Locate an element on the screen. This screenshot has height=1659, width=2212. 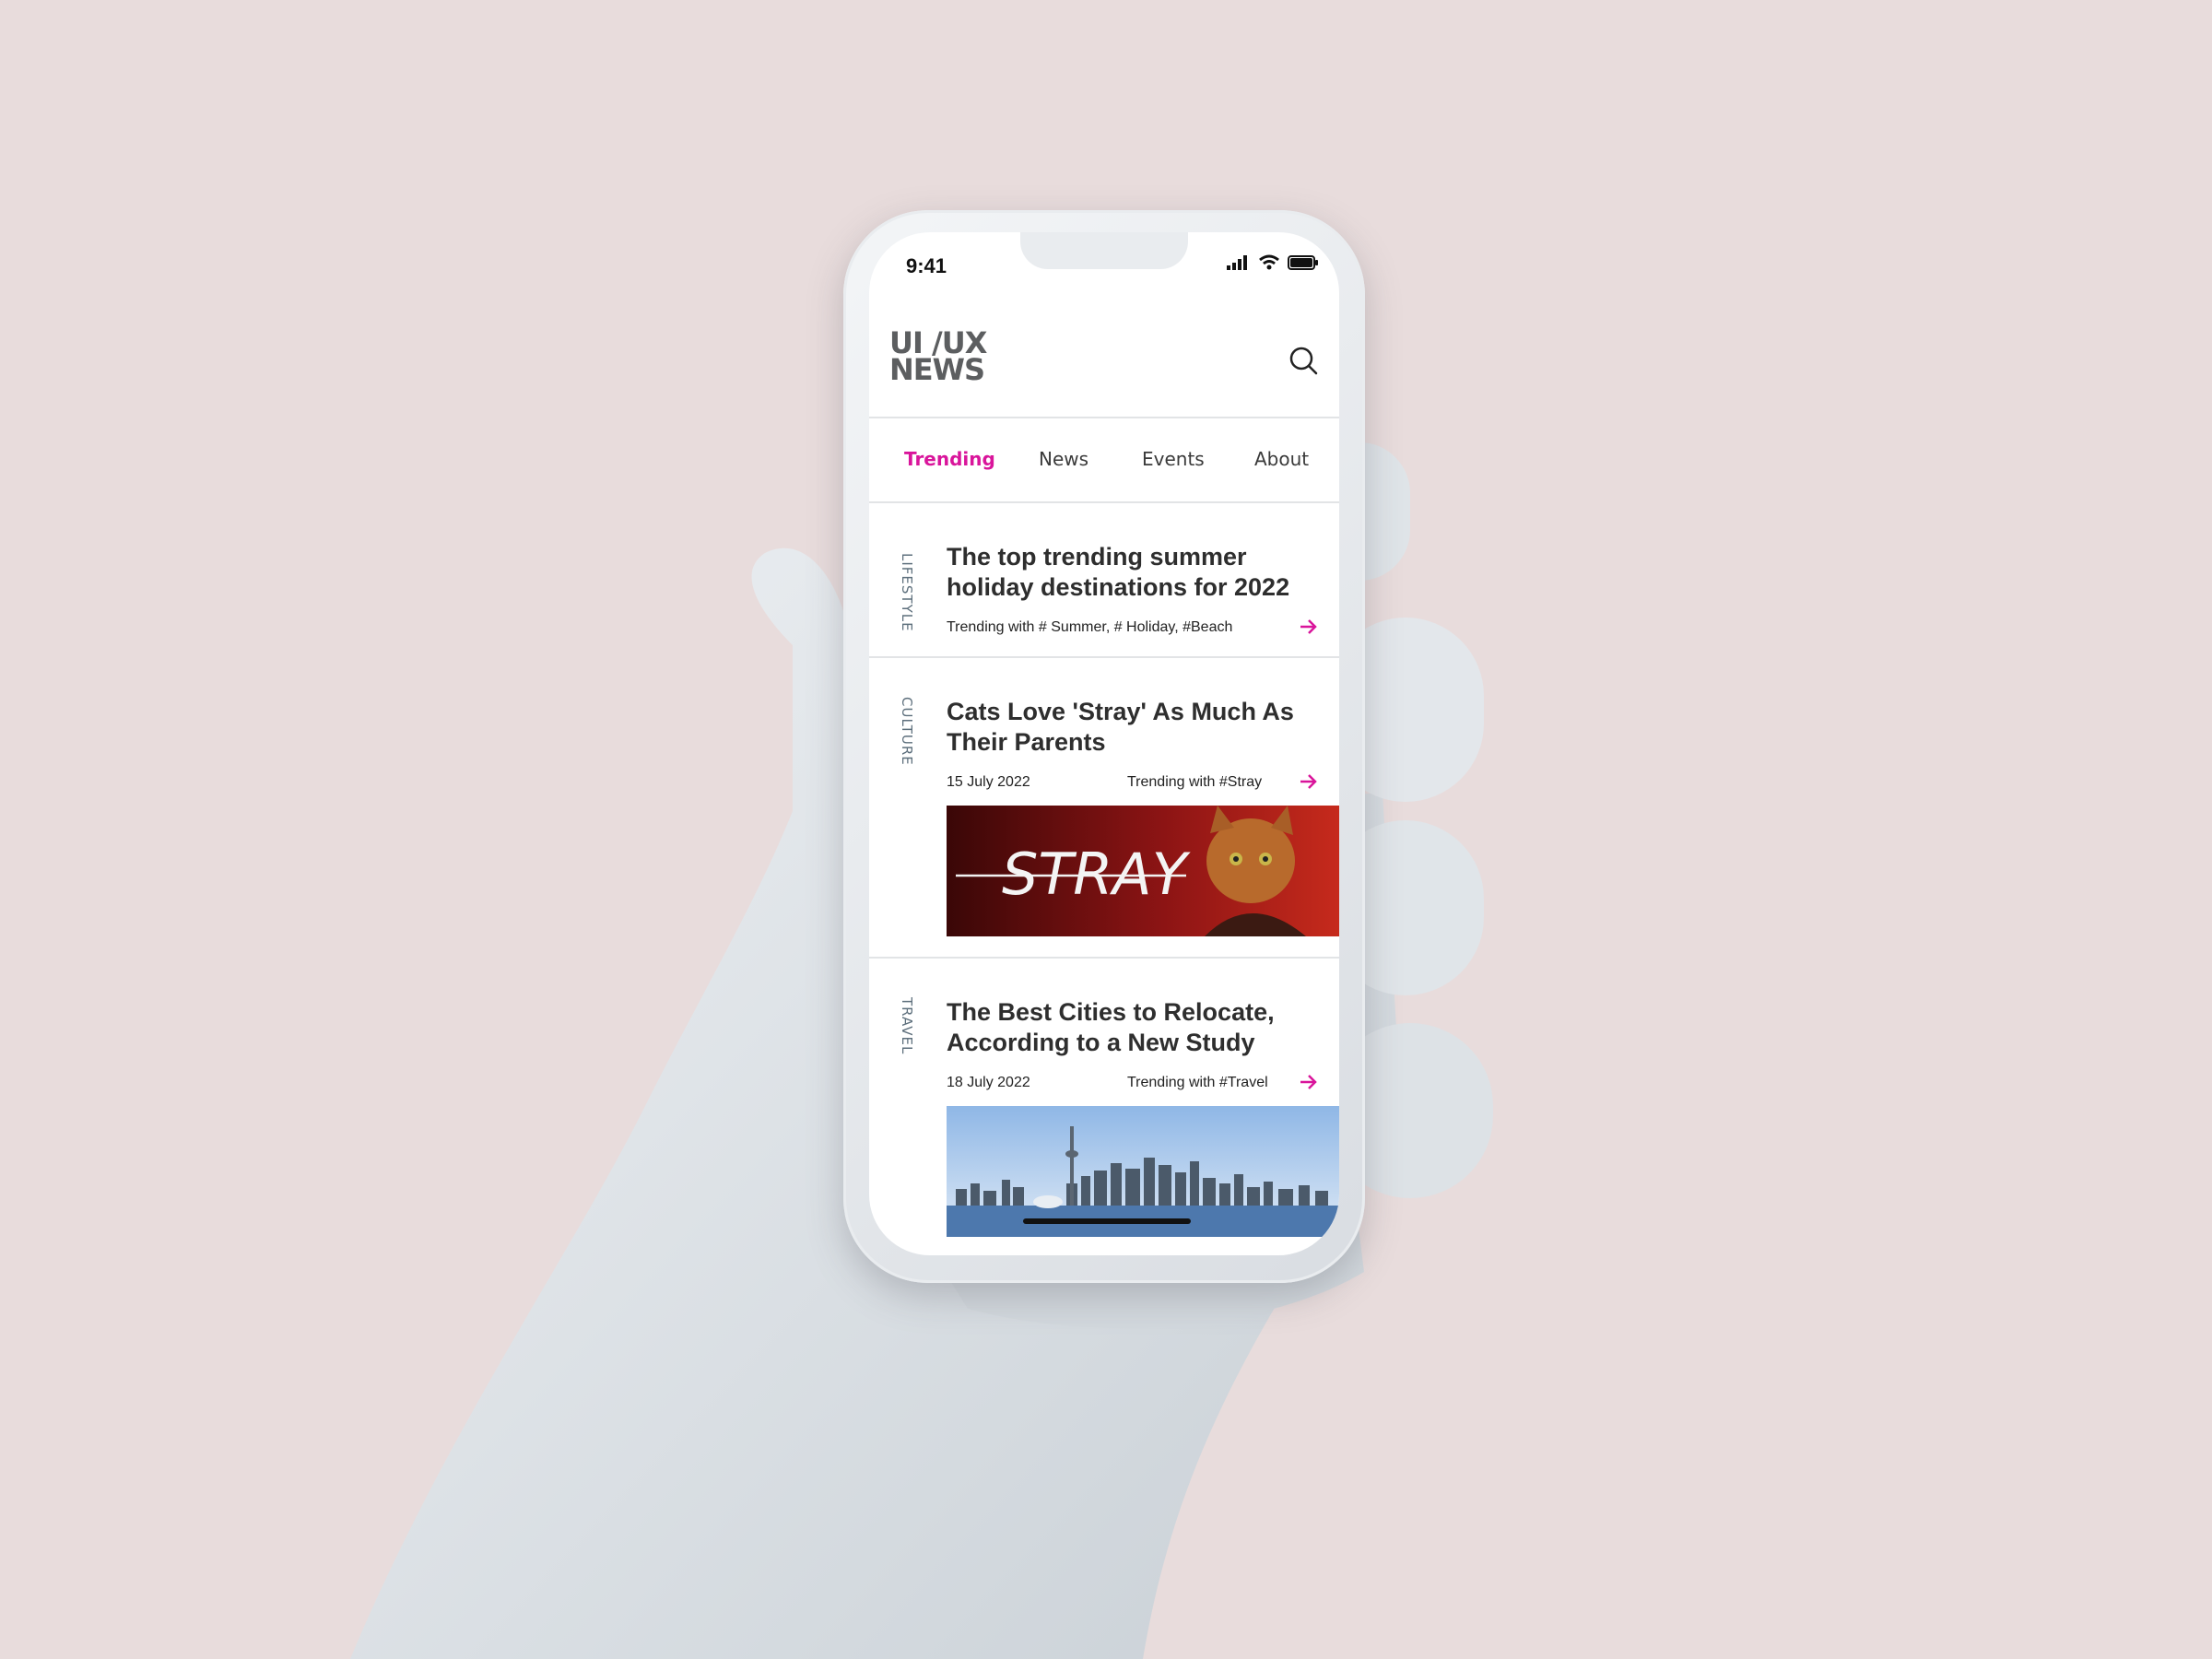
status-time: 9:41 is located at coordinates (926, 265).